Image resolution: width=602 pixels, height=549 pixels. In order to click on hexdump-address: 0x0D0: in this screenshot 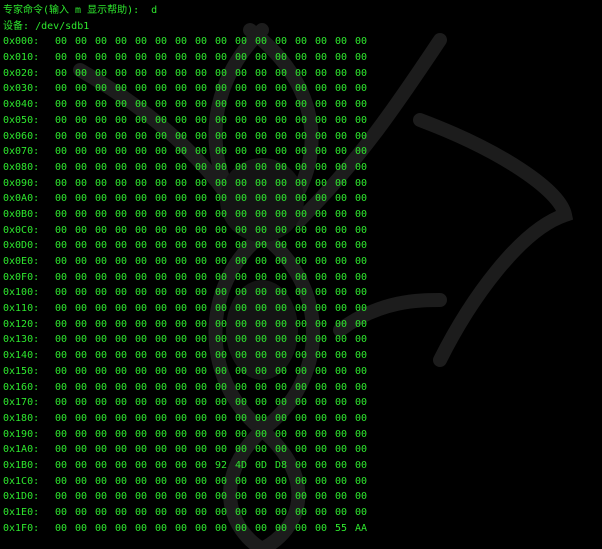, I will do `click(21, 246)`.